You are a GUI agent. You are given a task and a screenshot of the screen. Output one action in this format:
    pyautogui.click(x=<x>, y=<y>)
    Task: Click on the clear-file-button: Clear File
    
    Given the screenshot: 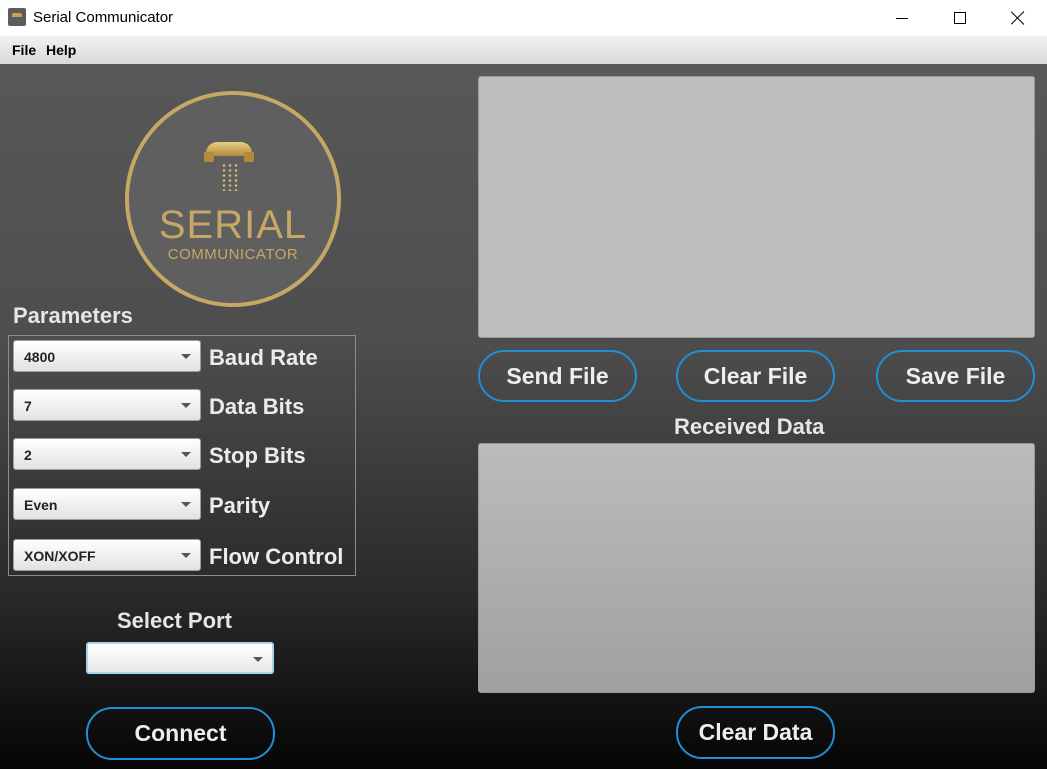 What is the action you would take?
    pyautogui.click(x=755, y=376)
    